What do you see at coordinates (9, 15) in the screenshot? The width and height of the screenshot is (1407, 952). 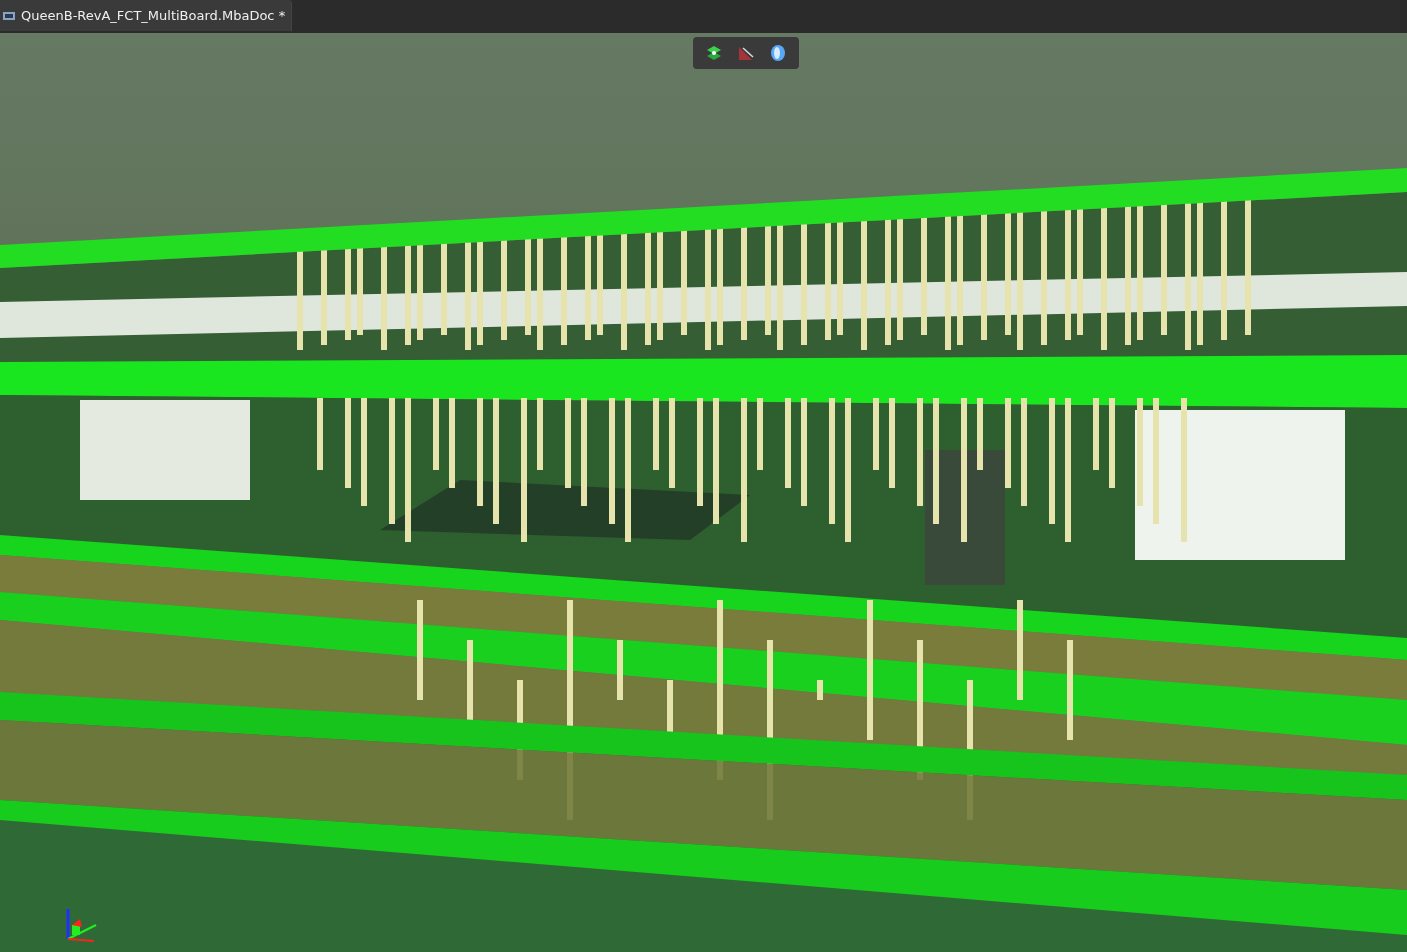 I see `document-icon` at bounding box center [9, 15].